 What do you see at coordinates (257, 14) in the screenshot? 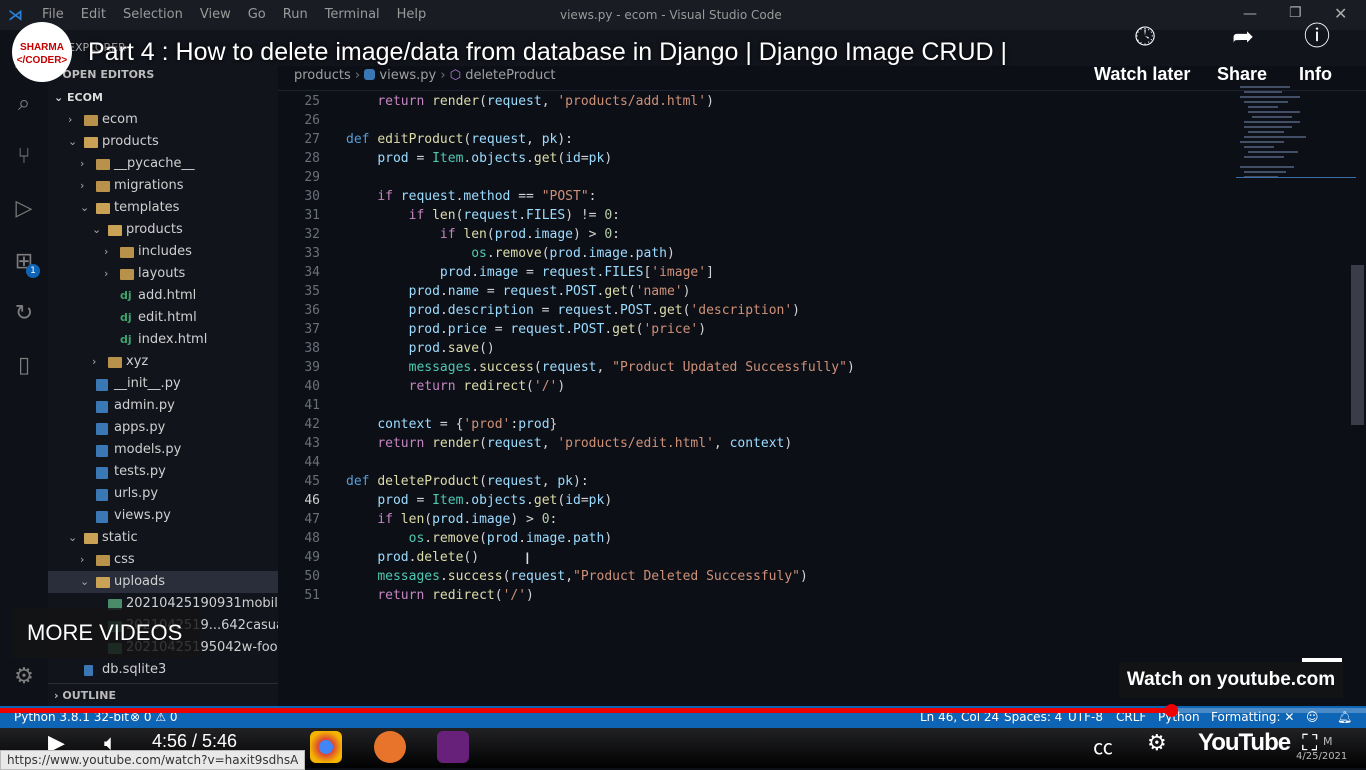
I see `menu-item-go: Go` at bounding box center [257, 14].